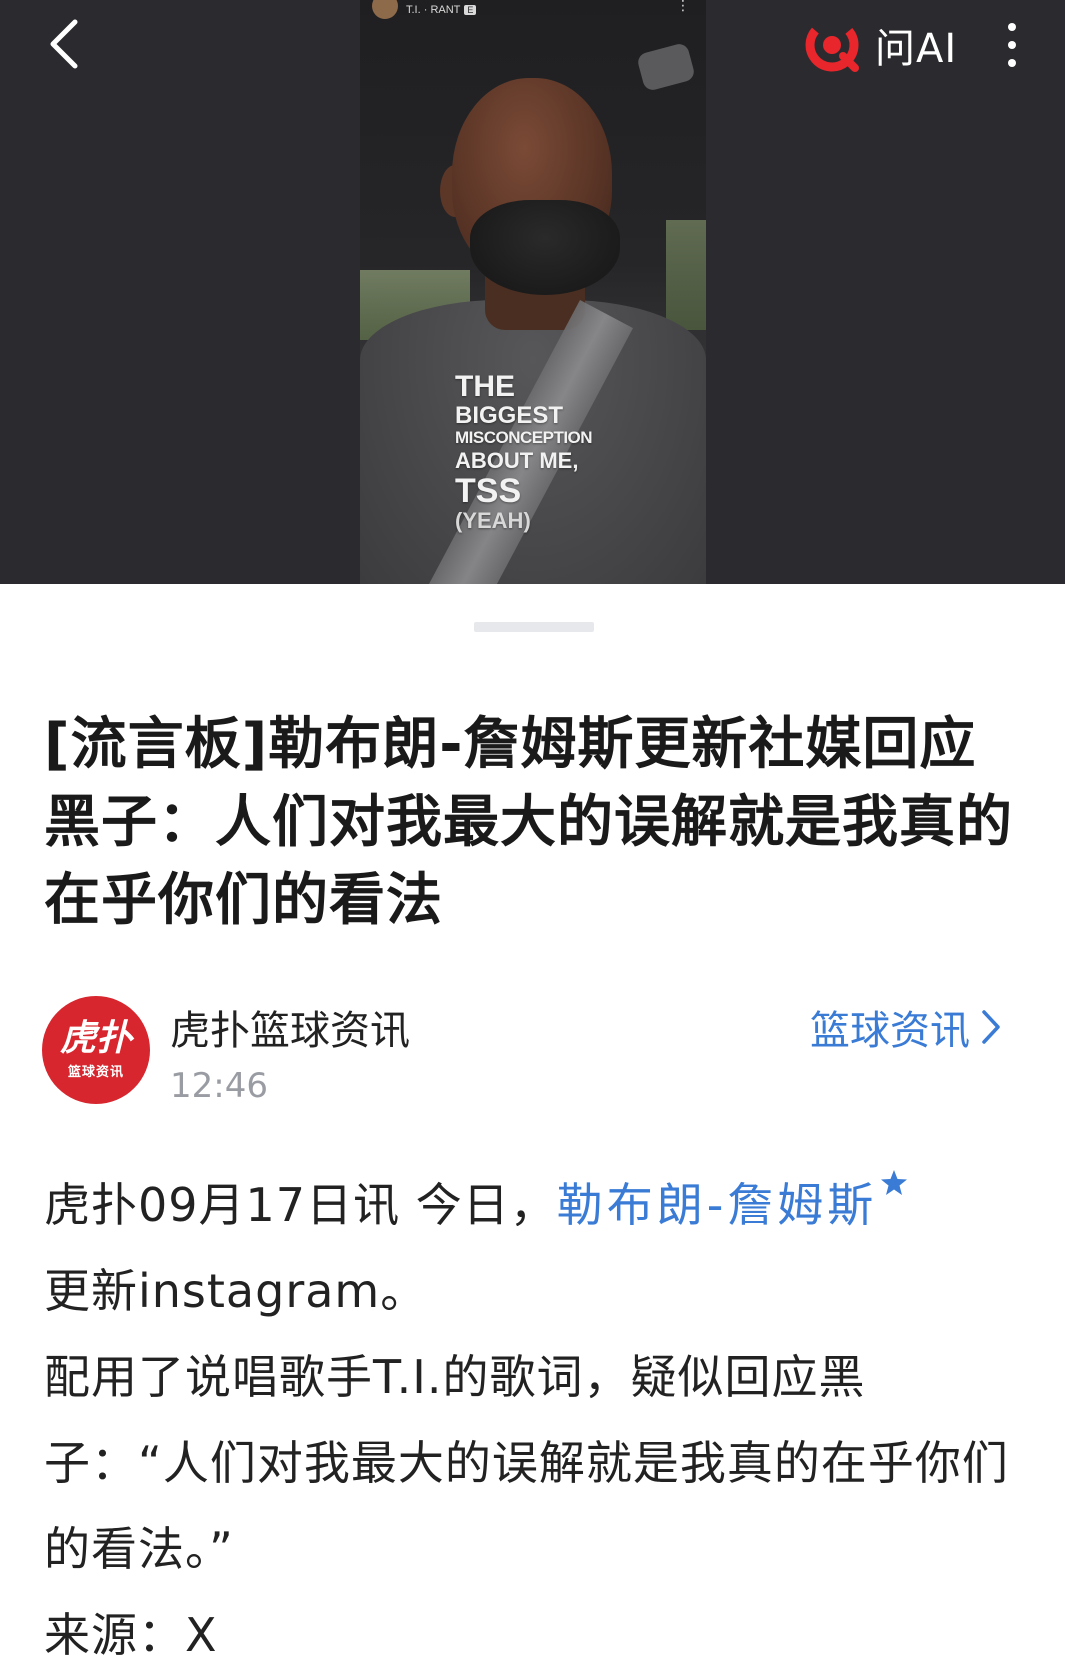 This screenshot has width=1065, height=1678. I want to click on chevron-left-icon, so click(64, 44).